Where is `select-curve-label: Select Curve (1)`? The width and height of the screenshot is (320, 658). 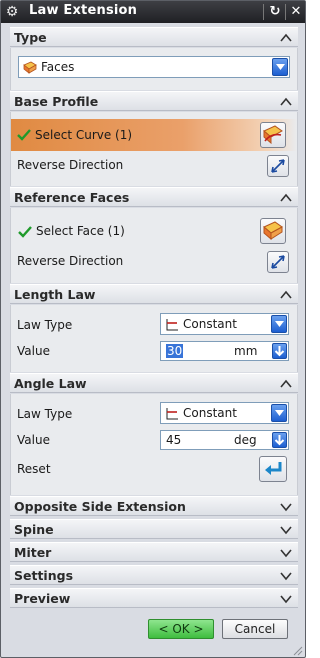
select-curve-label: Select Curve (1) is located at coordinates (84, 135).